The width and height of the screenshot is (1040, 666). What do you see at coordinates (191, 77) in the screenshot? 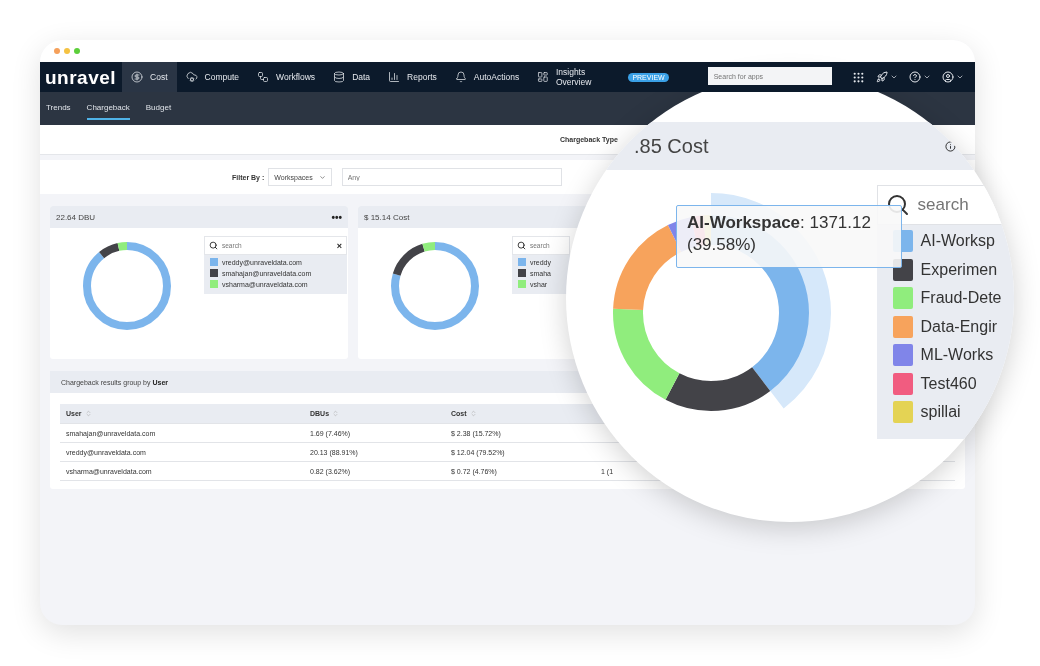
I see `cloud-icon` at bounding box center [191, 77].